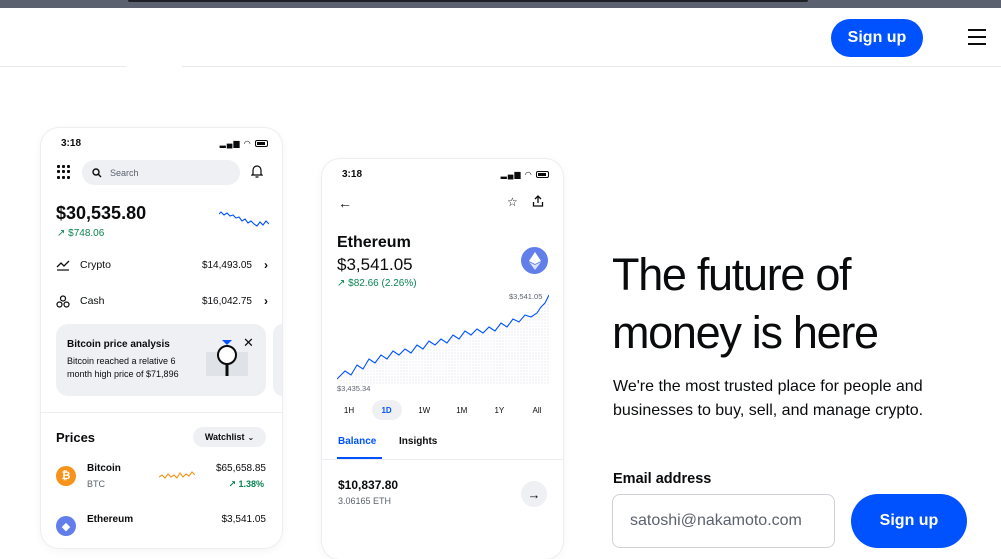 The image size is (1001, 559). What do you see at coordinates (792, 304) in the screenshot?
I see `hero-title: The future of money is here` at bounding box center [792, 304].